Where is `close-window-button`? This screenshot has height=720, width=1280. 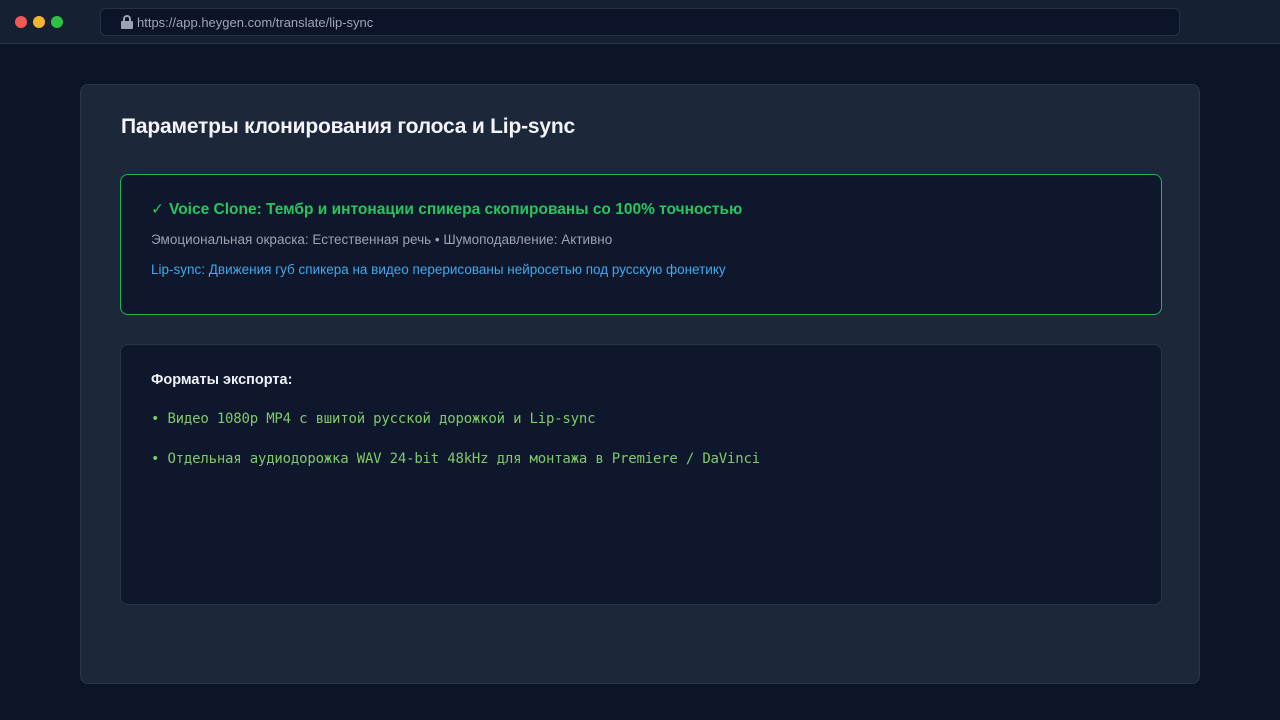 close-window-button is located at coordinates (21, 22).